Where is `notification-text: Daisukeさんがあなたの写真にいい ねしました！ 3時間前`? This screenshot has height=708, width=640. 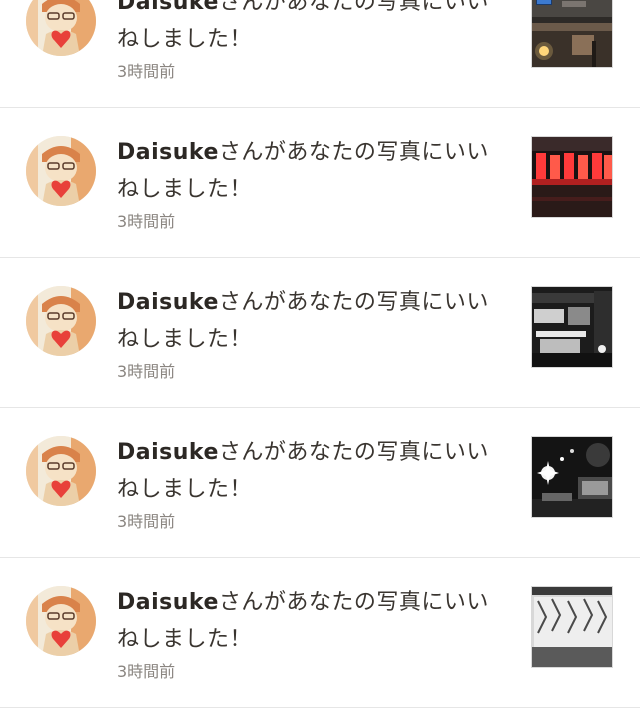
notification-text: Daisukeさんがあなたの写真にいい ねしました！ 3時間前 is located at coordinates (317, 634).